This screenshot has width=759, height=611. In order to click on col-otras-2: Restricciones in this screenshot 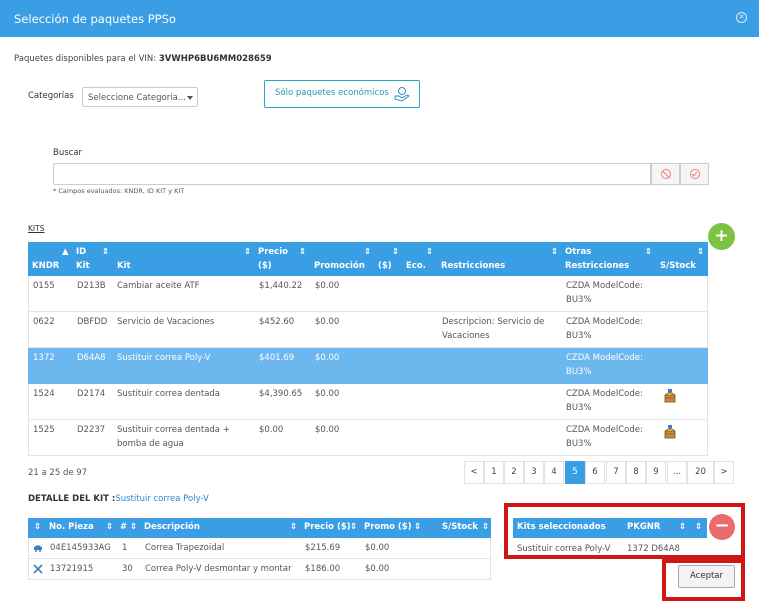, I will do `click(597, 266)`.